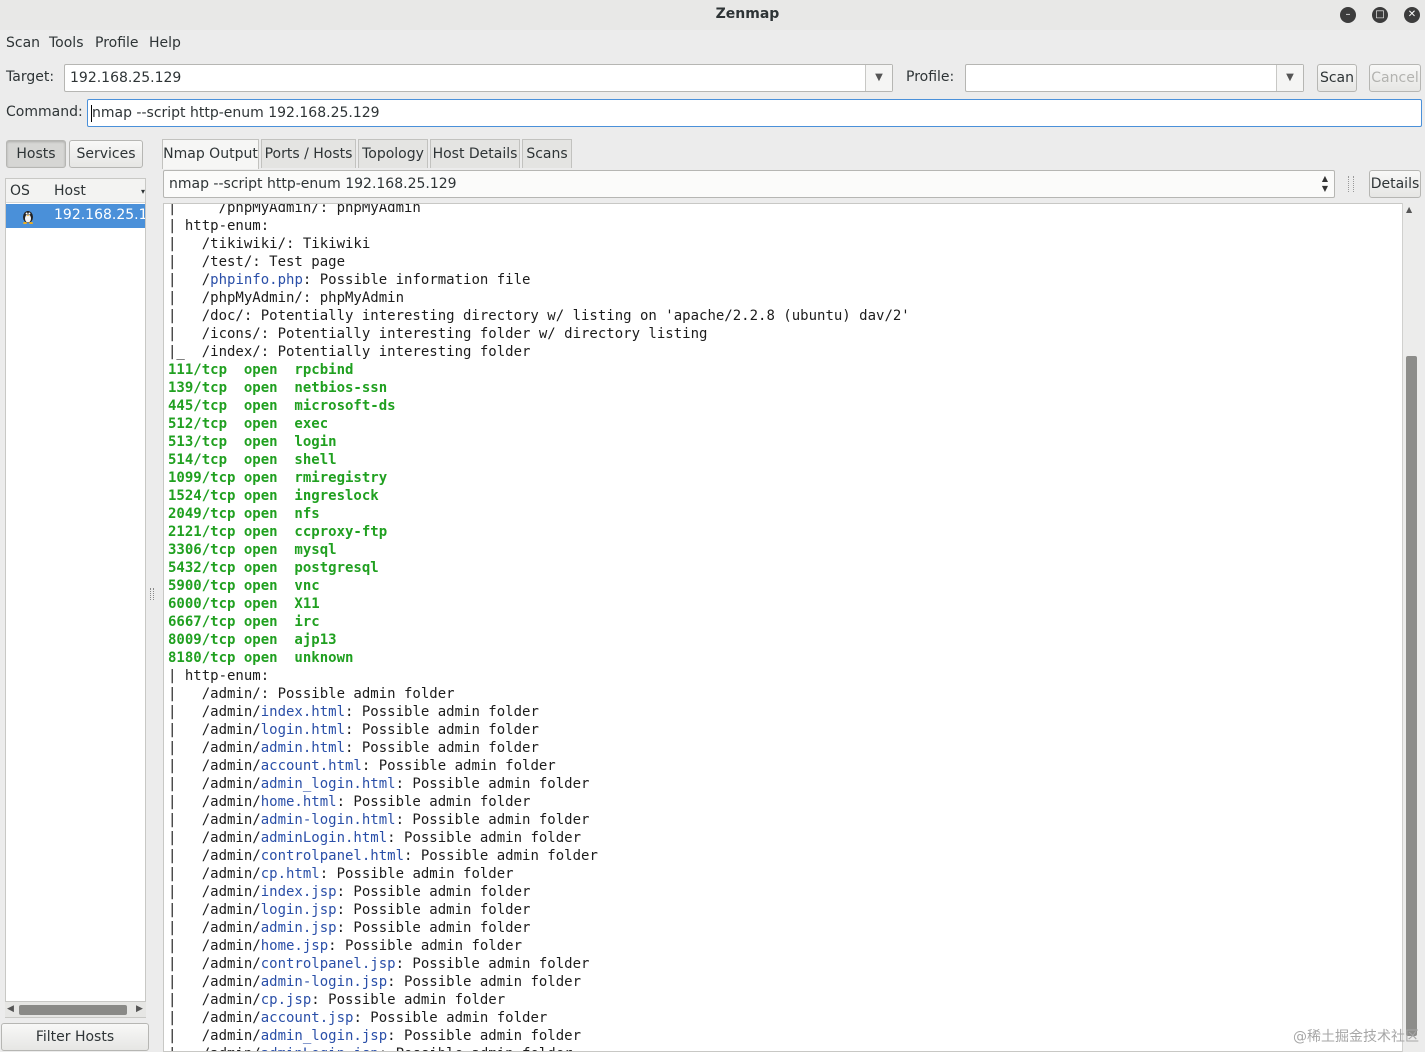 Image resolution: width=1425 pixels, height=1052 pixels. I want to click on tab-scans: Scans, so click(547, 153).